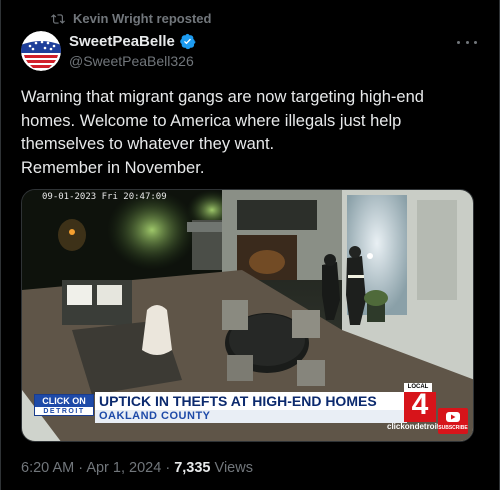 The height and width of the screenshot is (490, 500). What do you see at coordinates (64, 411) in the screenshot?
I see `station-brand-bottom: DETROIT` at bounding box center [64, 411].